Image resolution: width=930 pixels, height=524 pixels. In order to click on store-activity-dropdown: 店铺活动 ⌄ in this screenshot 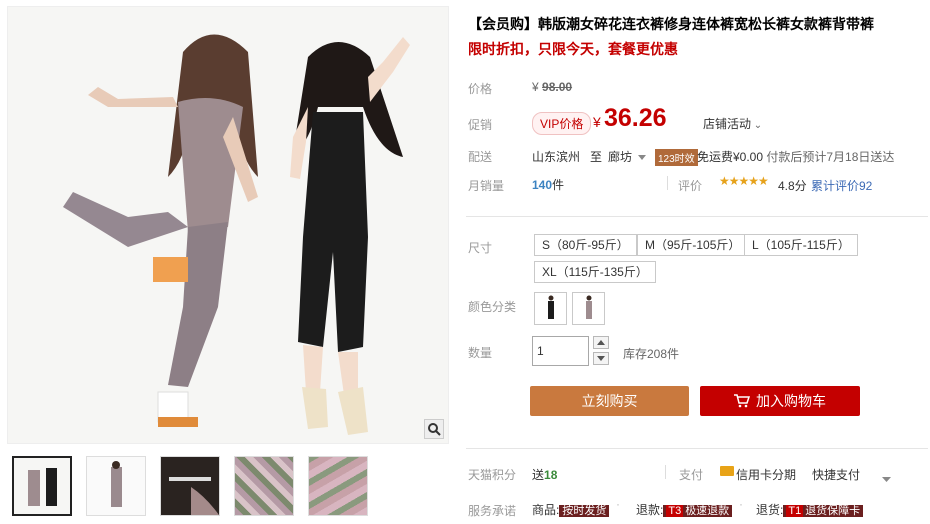, I will do `click(732, 123)`.